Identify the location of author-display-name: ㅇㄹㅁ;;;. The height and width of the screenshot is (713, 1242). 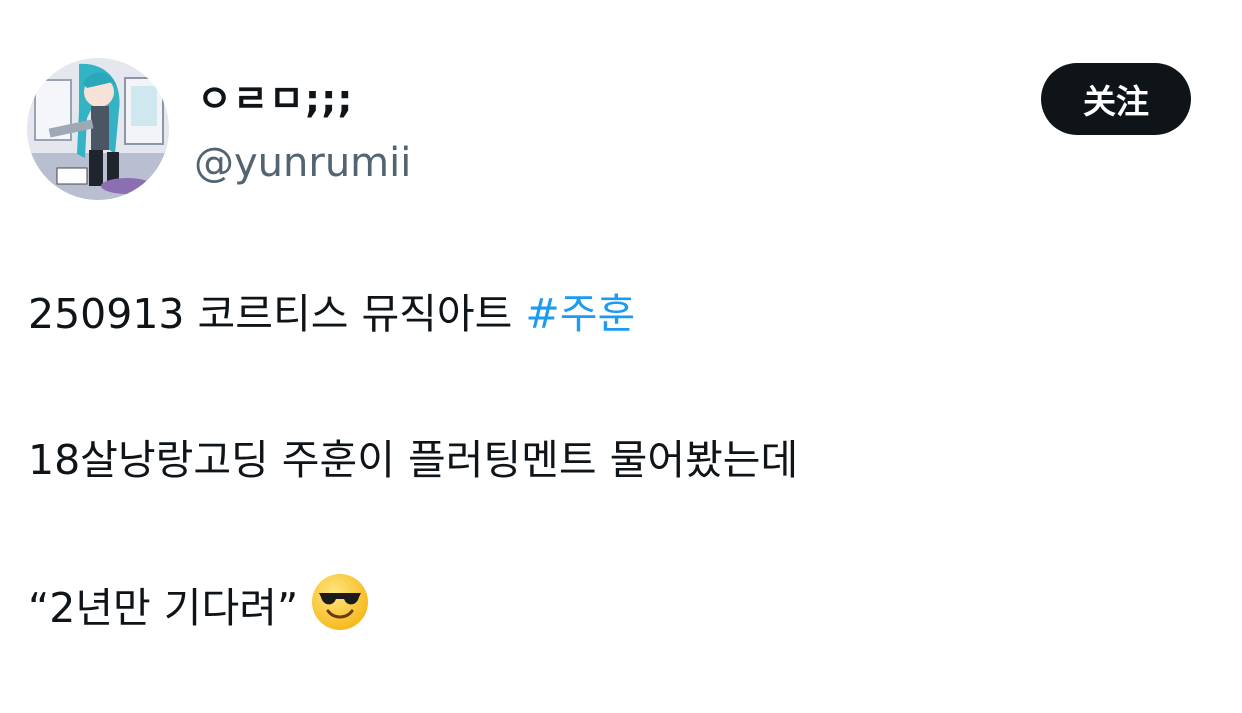
(275, 99).